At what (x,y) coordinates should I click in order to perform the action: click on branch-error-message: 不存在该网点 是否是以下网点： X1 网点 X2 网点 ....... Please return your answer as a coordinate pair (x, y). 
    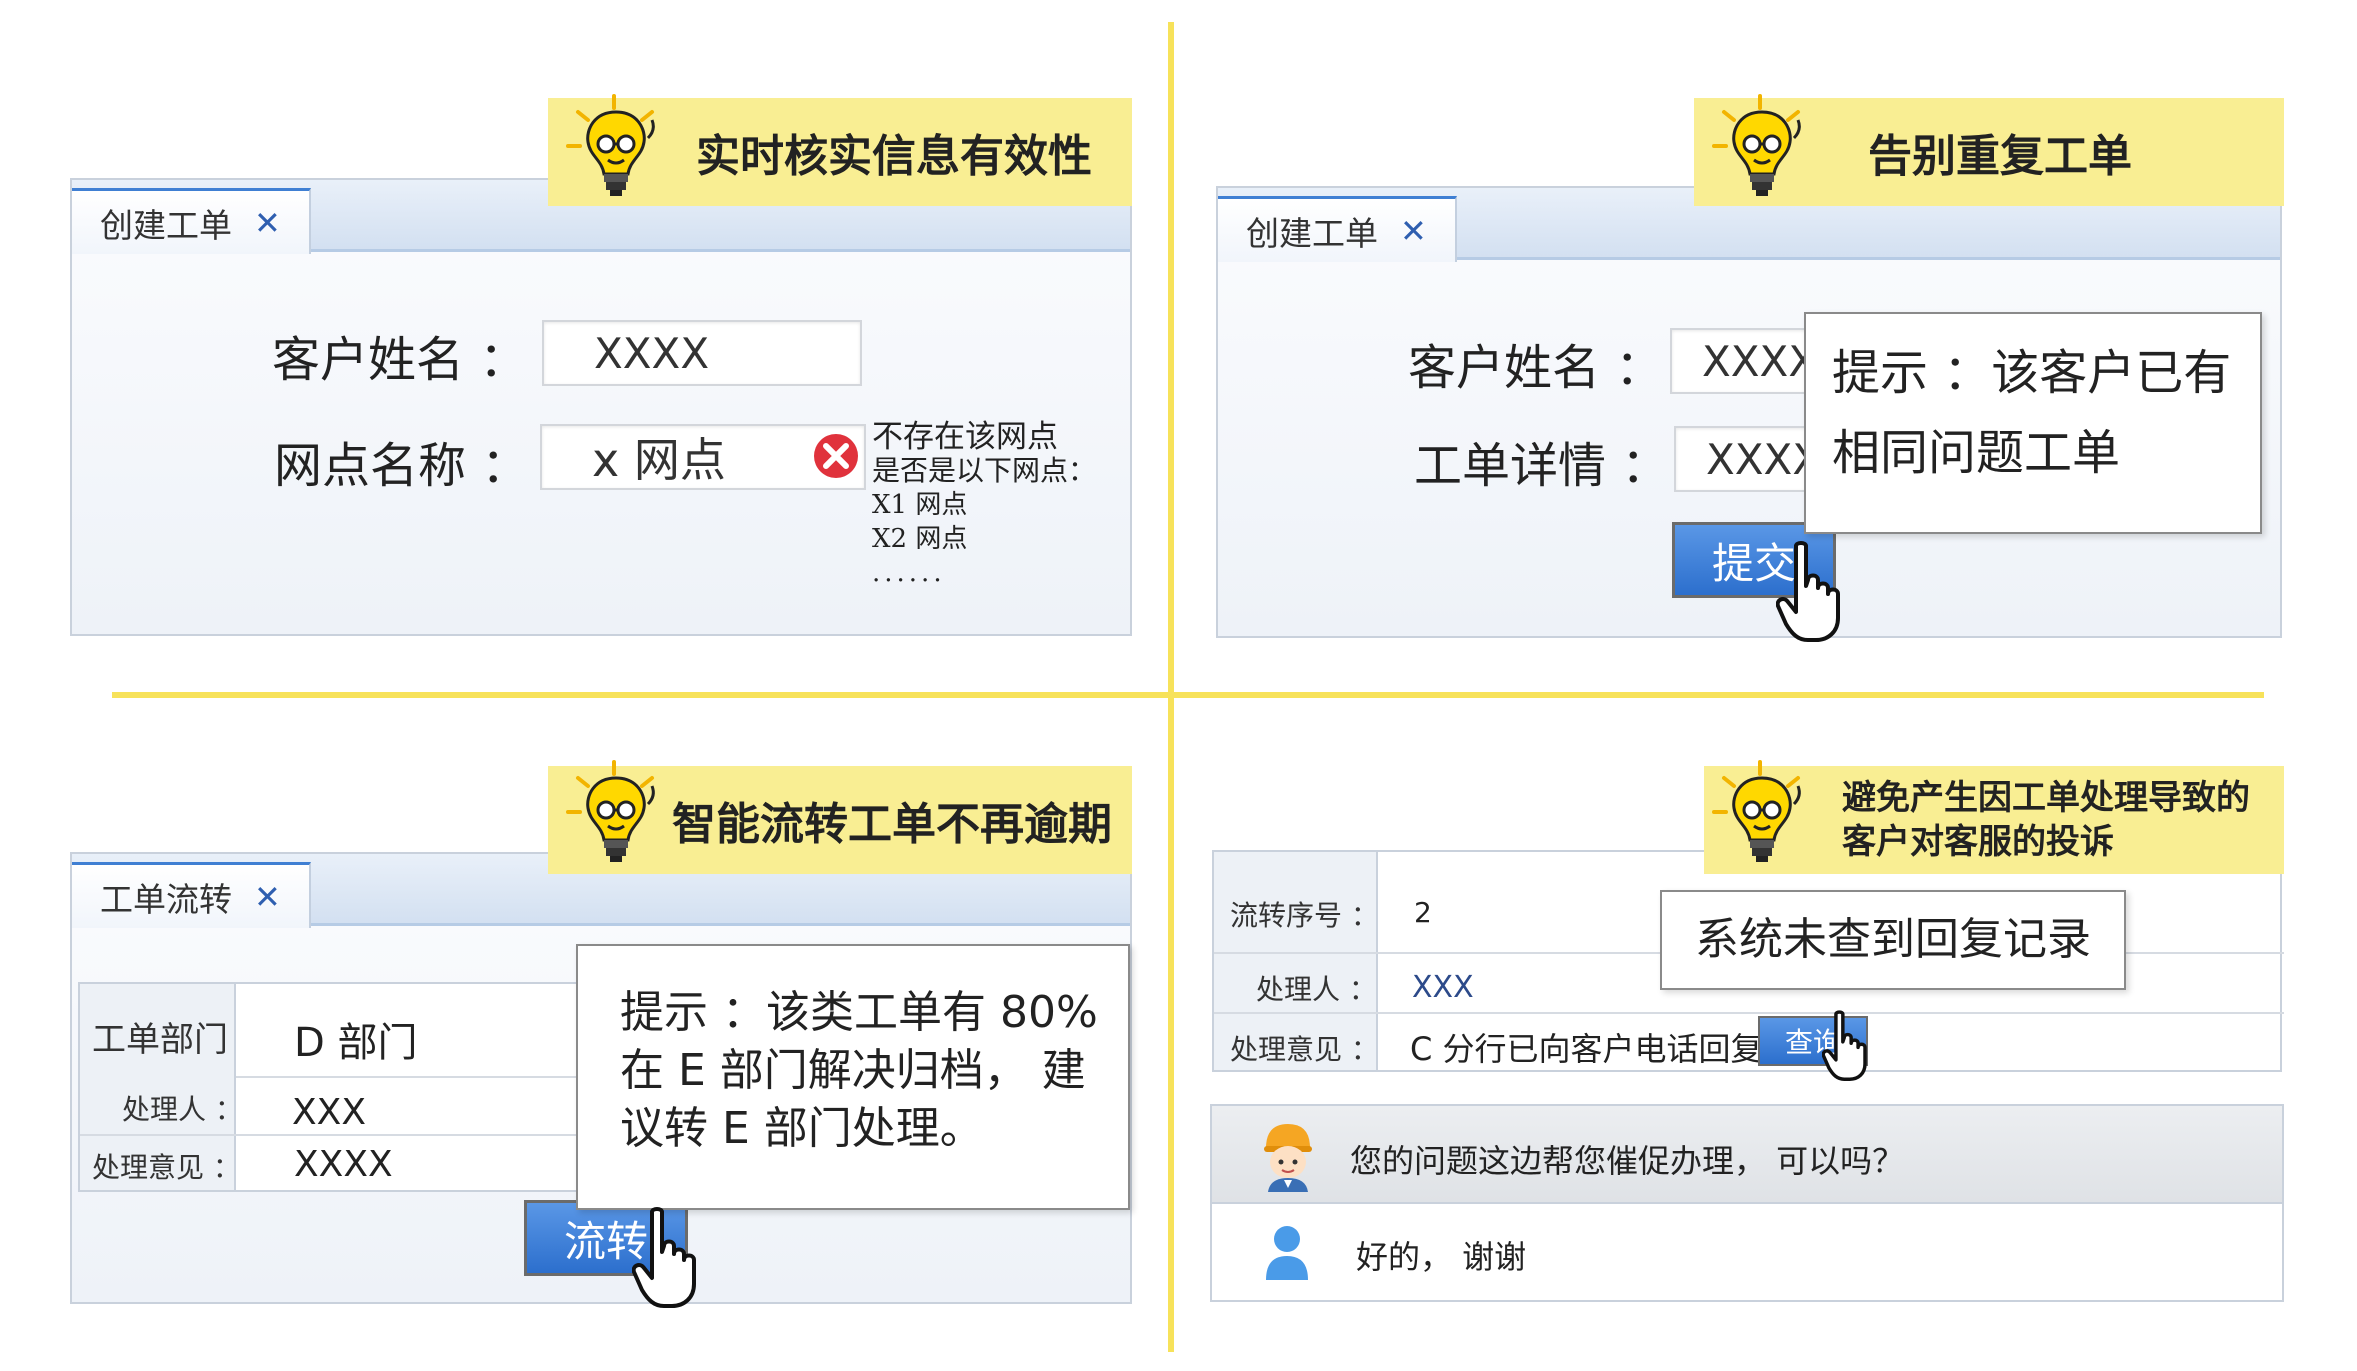
    Looking at the image, I should click on (984, 505).